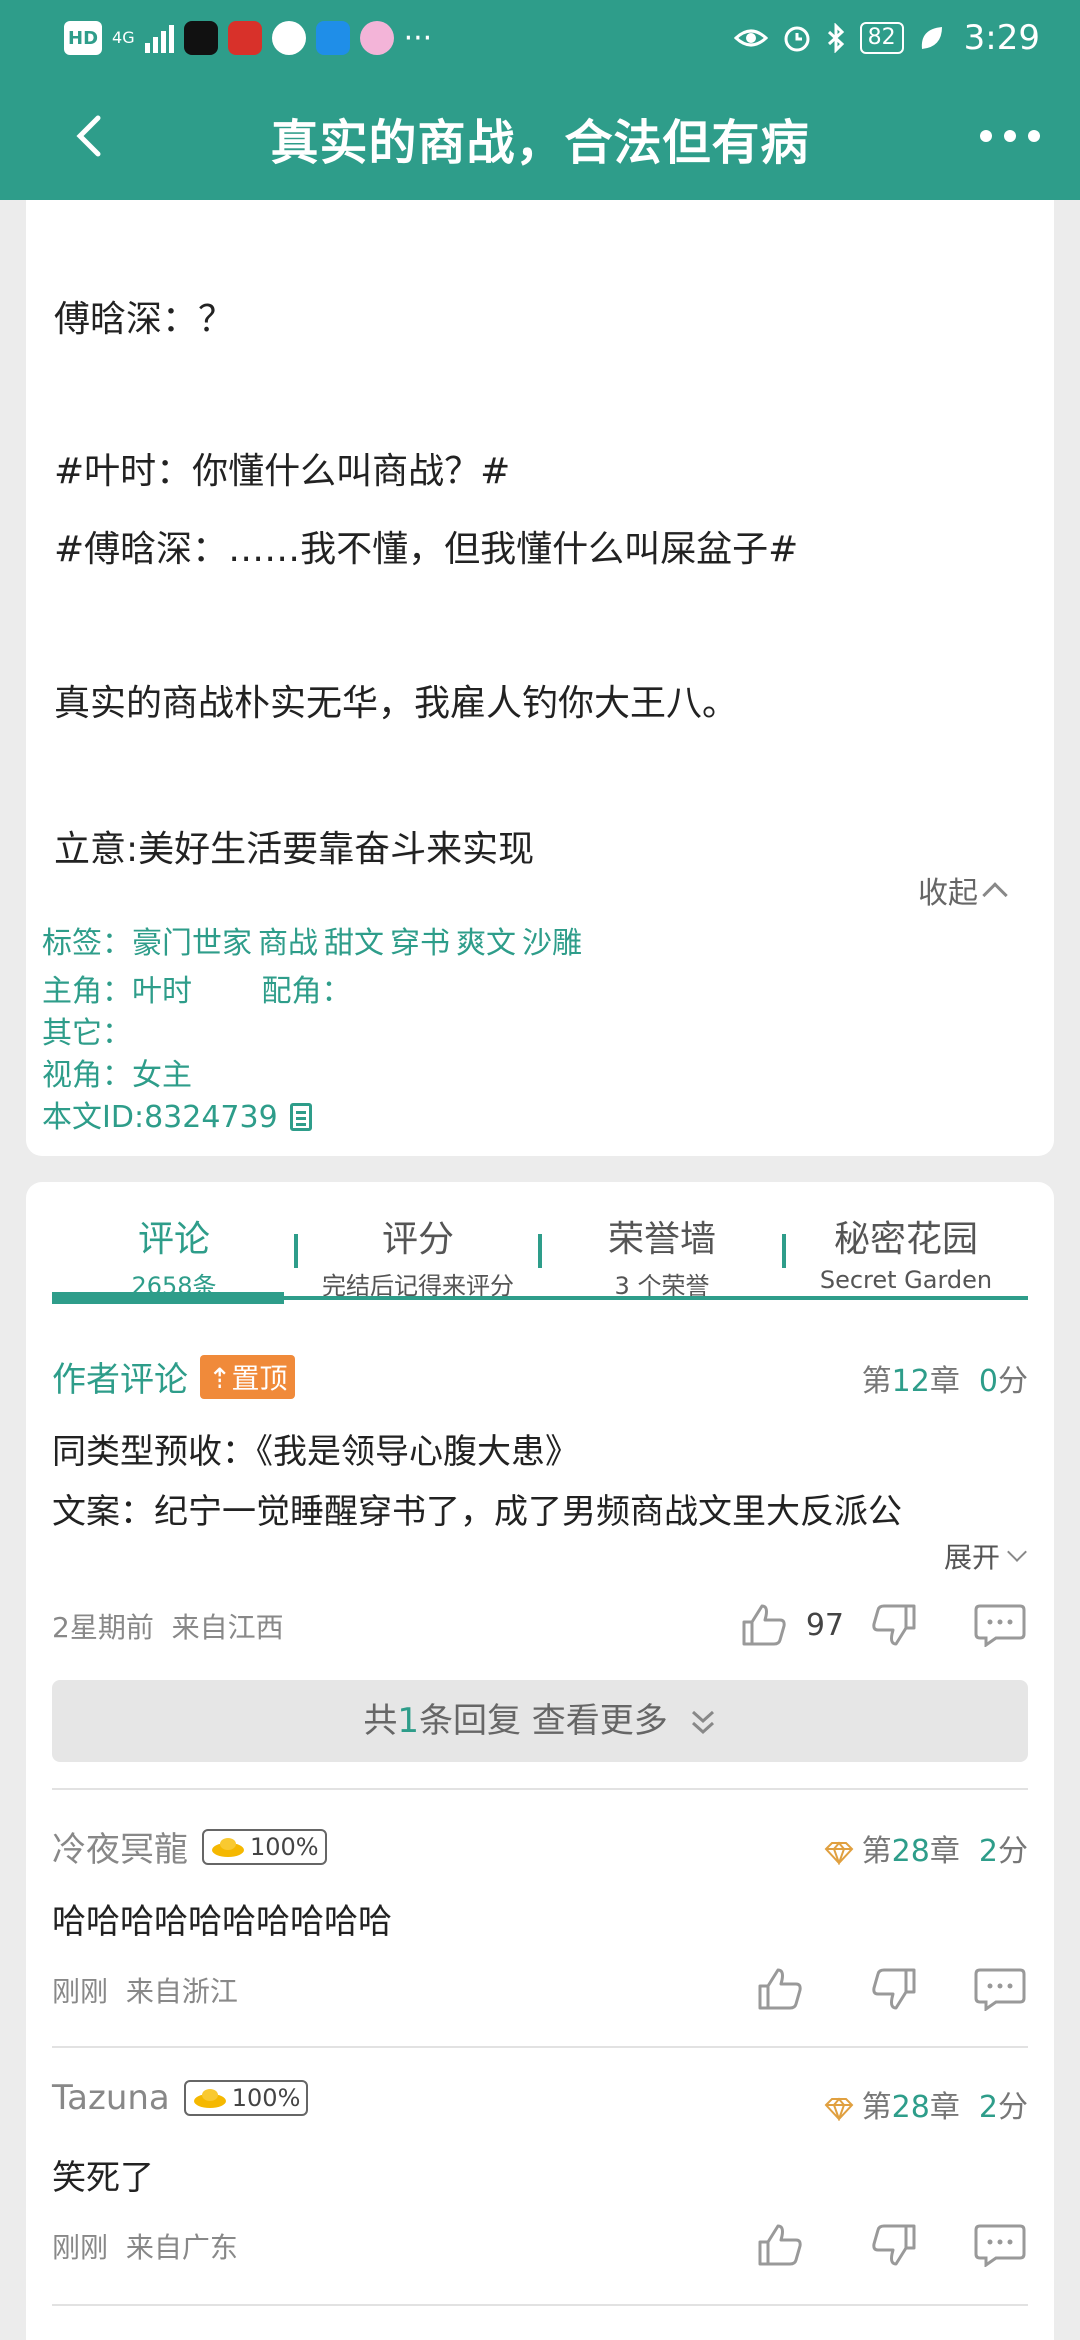 The width and height of the screenshot is (1080, 2340). What do you see at coordinates (540, 1721) in the screenshot?
I see `view-replies-button: 共1条回复 查看更多` at bounding box center [540, 1721].